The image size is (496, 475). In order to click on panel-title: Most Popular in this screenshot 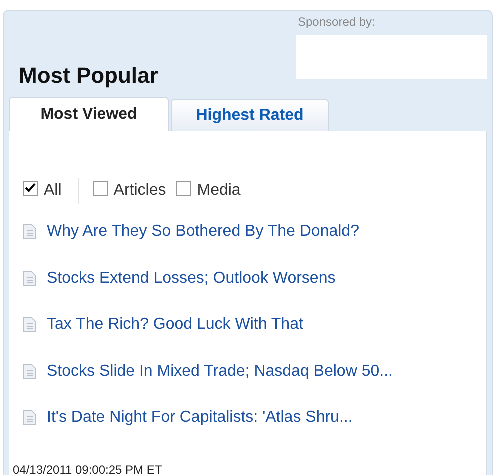, I will do `click(88, 76)`.